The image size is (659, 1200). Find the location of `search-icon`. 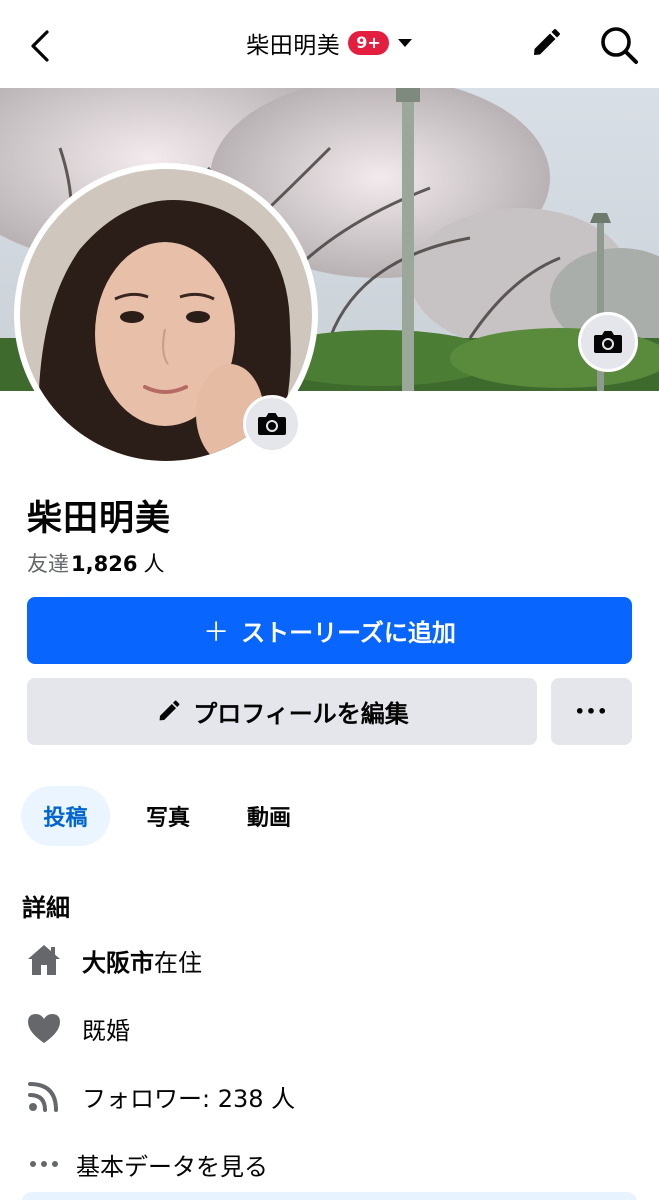

search-icon is located at coordinates (619, 45).